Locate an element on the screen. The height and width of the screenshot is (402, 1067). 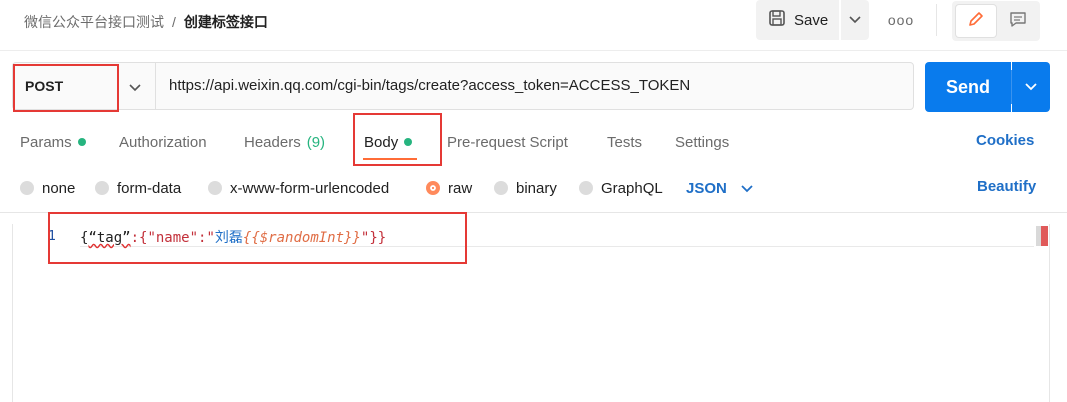
radio-label: form-data is located at coordinates (149, 188).